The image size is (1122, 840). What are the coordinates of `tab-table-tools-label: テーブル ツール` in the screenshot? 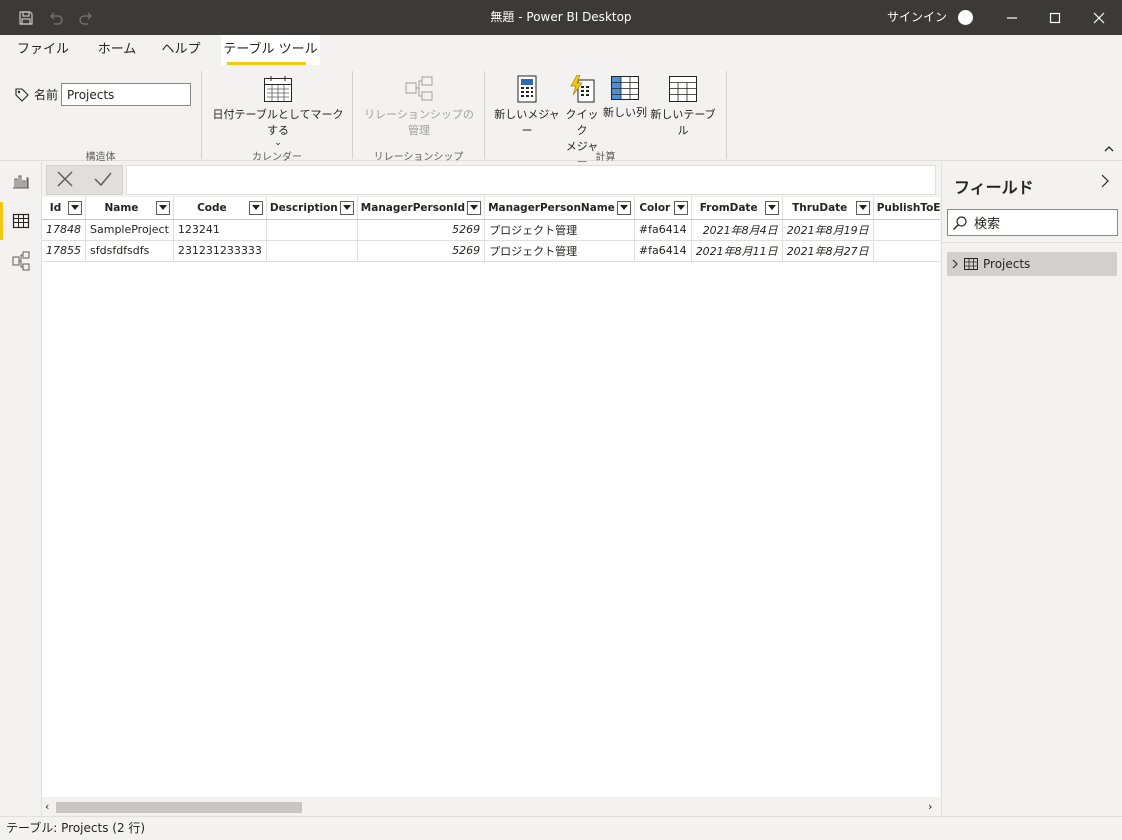 It's located at (270, 49).